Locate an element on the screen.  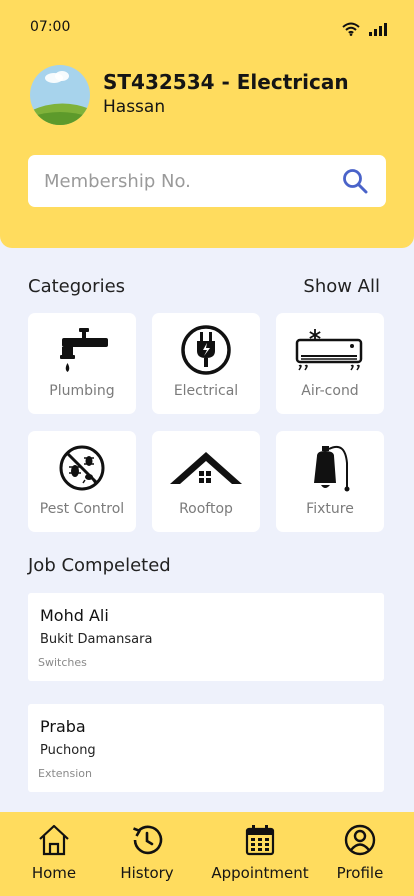
job-customer-name: Mohd Ali is located at coordinates (74, 615).